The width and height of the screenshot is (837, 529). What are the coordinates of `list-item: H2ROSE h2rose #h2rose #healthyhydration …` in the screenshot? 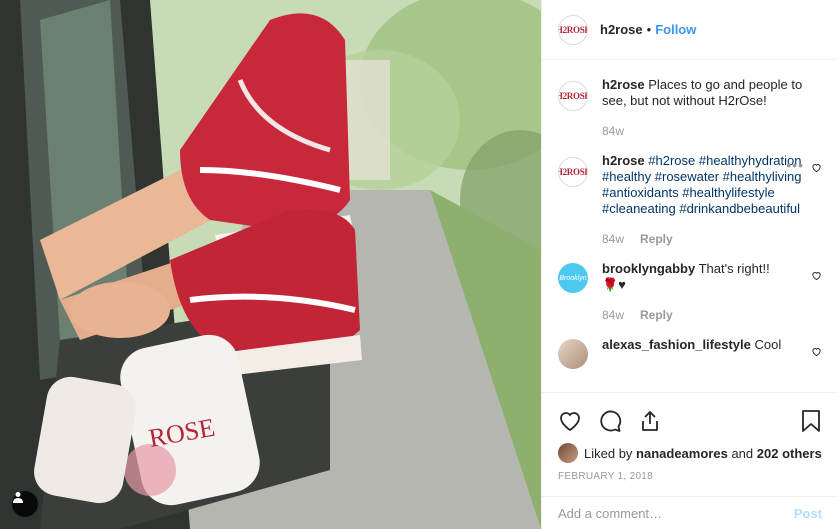 It's located at (690, 207).